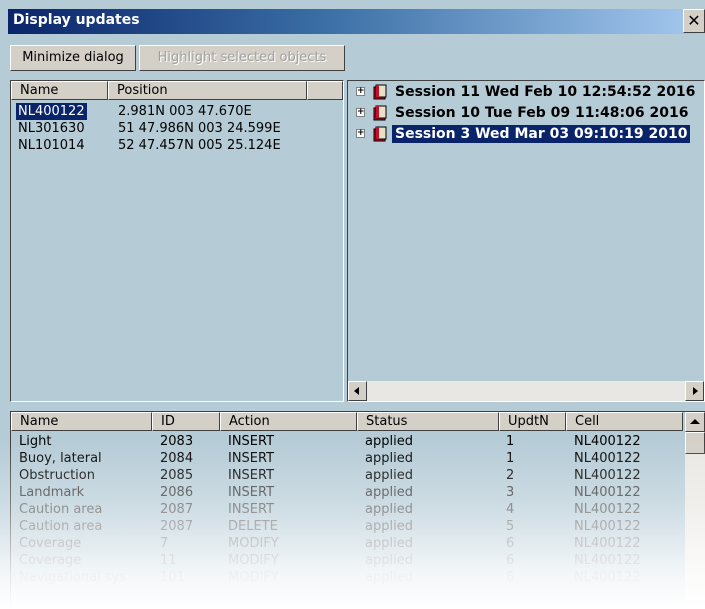 This screenshot has height=609, width=705. I want to click on scroll-right-button, so click(694, 391).